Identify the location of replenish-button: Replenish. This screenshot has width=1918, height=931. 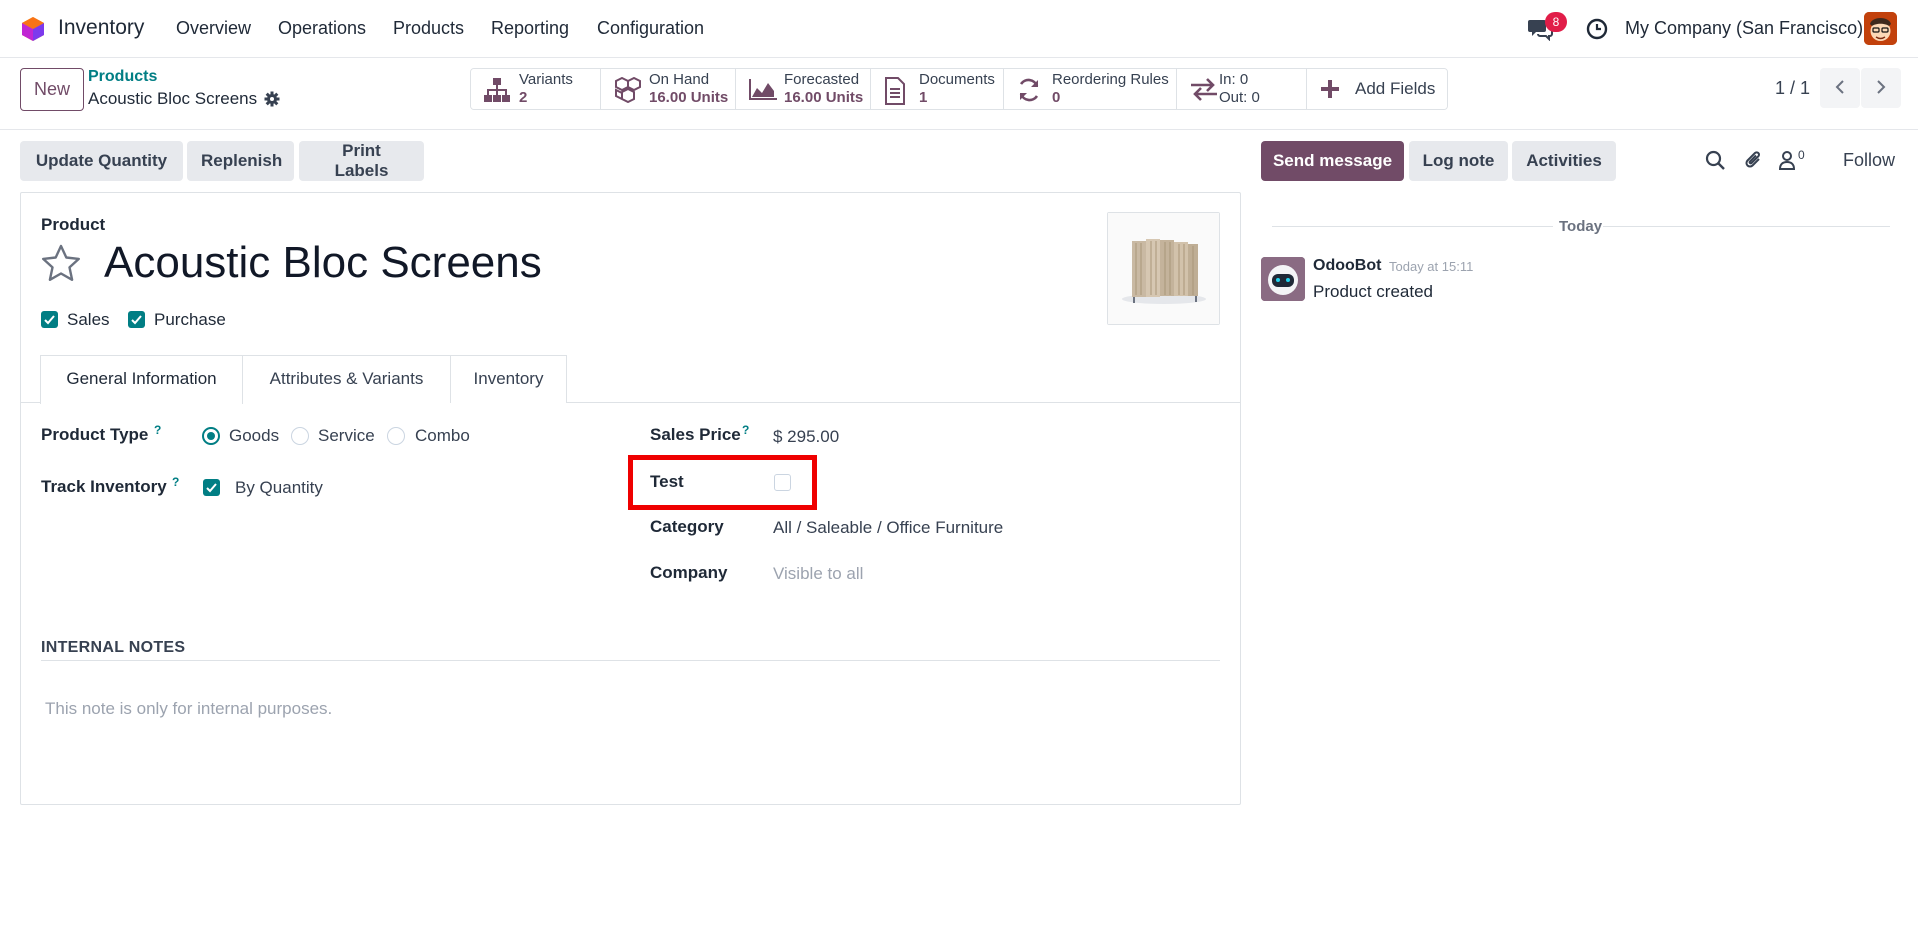
(240, 161).